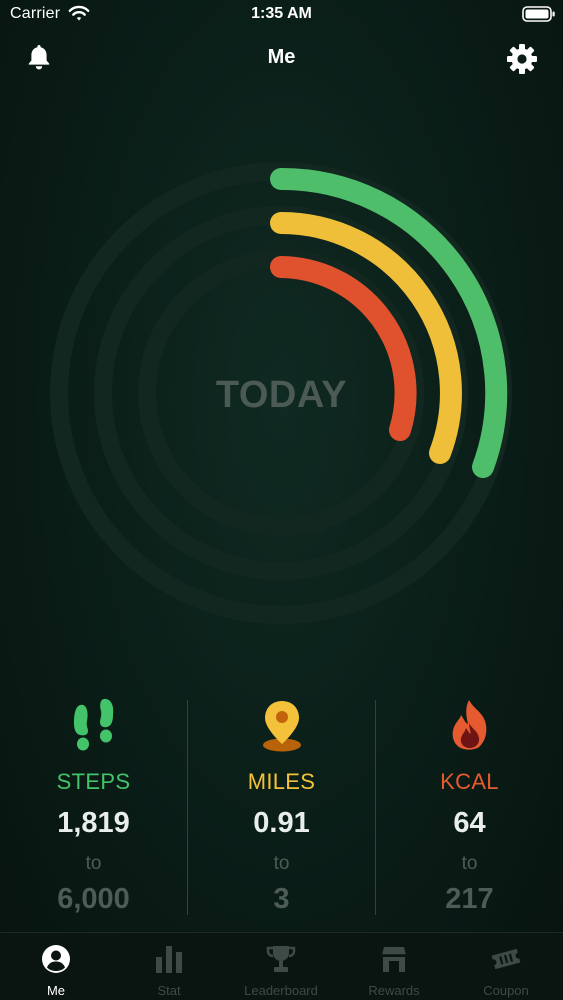 The width and height of the screenshot is (563, 1000). Describe the element at coordinates (281, 863) in the screenshot. I see `miles-to-label: to` at that location.